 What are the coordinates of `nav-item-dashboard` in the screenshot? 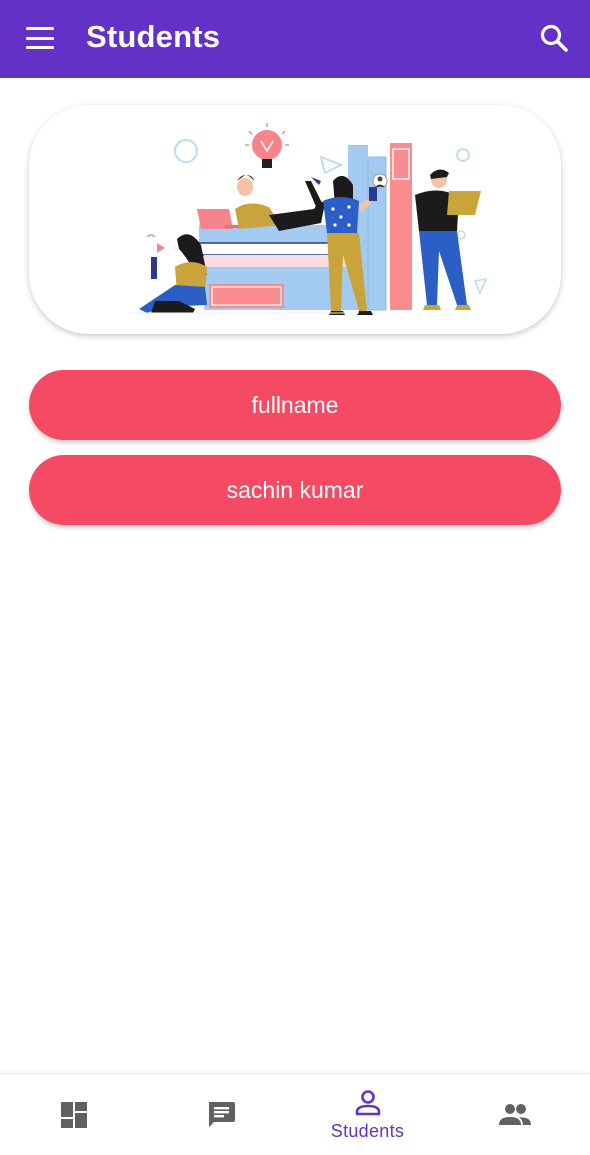 It's located at (73, 1114).